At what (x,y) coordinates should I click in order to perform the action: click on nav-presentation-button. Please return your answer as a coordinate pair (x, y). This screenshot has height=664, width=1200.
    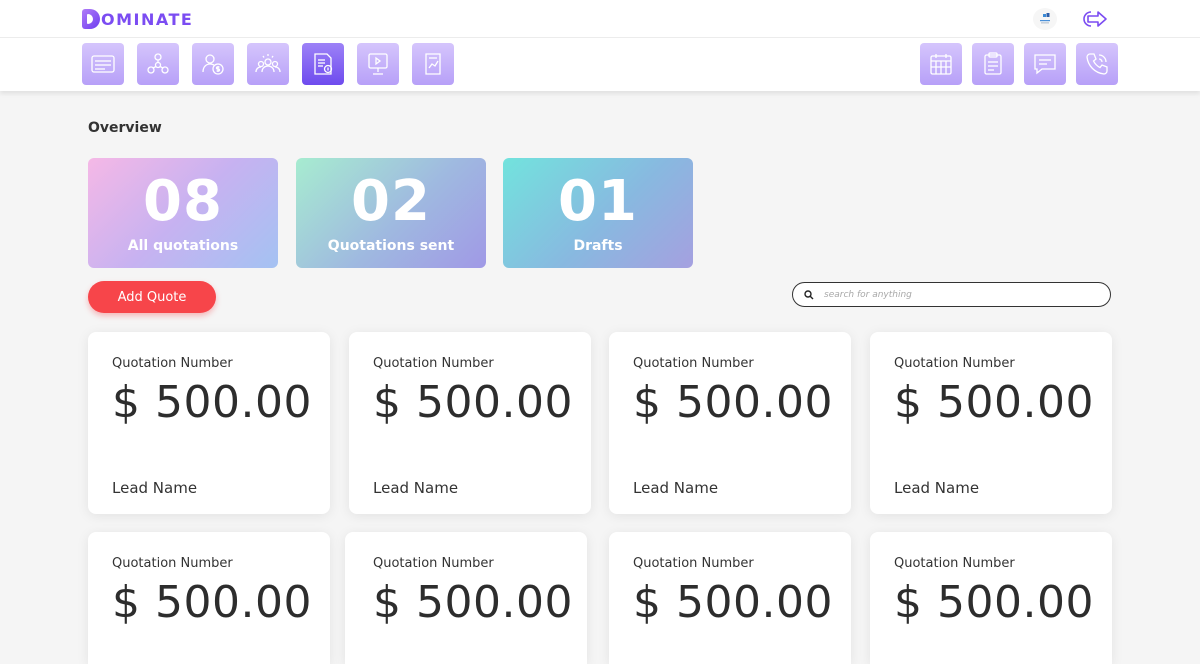
    Looking at the image, I should click on (378, 64).